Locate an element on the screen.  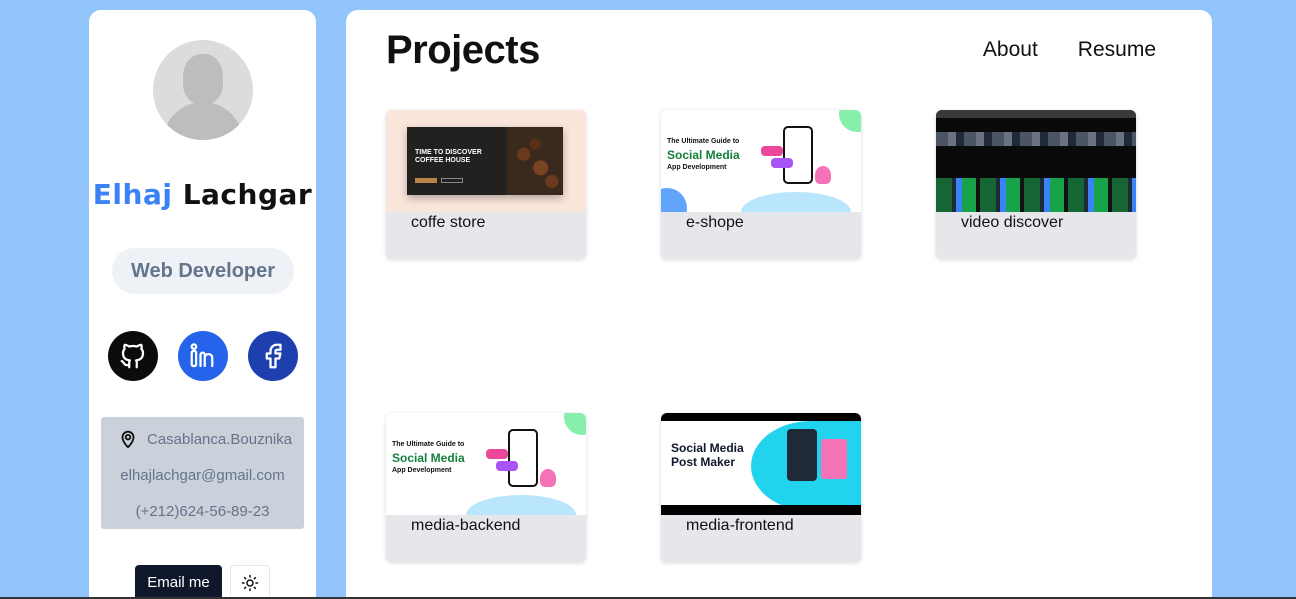
sun-icon is located at coordinates (250, 583).